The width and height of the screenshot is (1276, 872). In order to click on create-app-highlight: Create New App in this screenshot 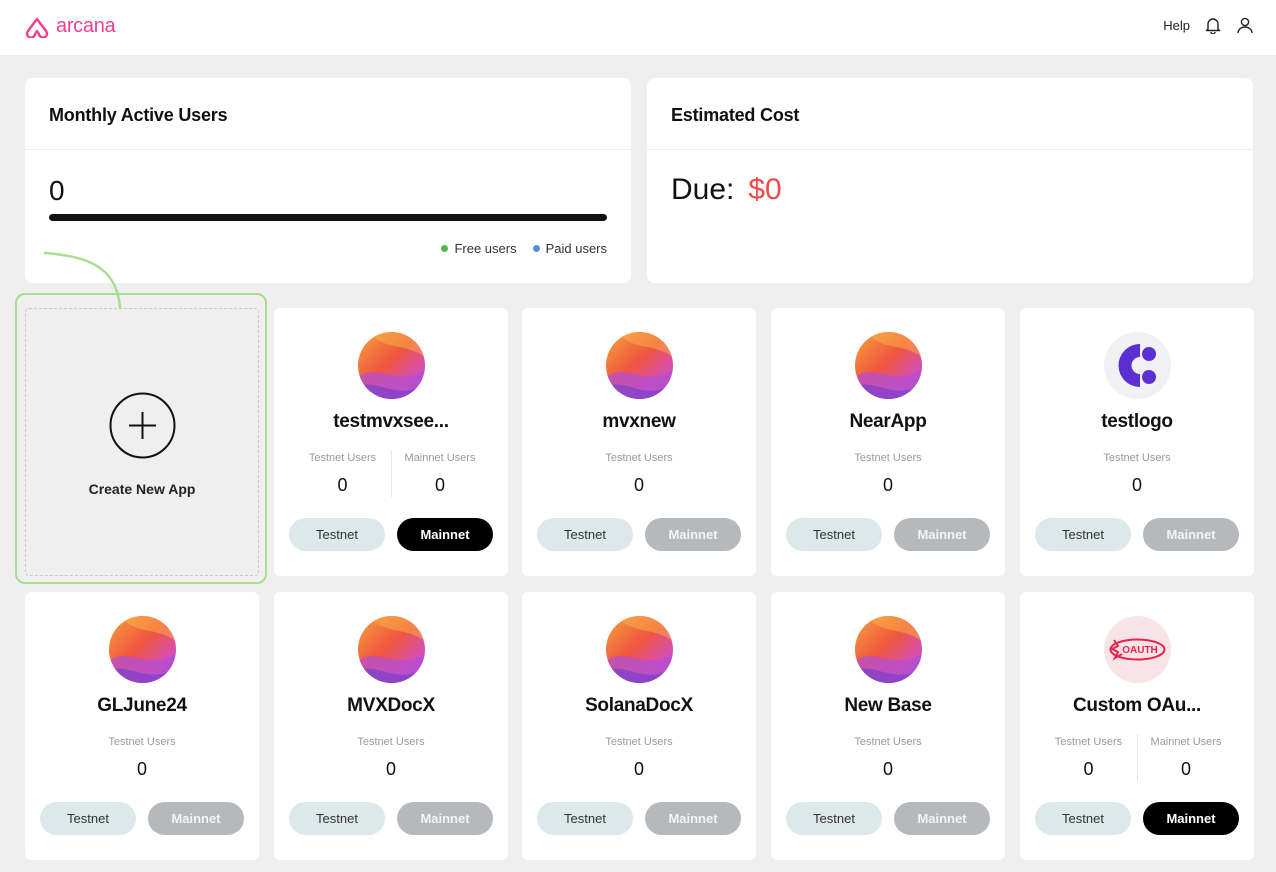, I will do `click(141, 438)`.